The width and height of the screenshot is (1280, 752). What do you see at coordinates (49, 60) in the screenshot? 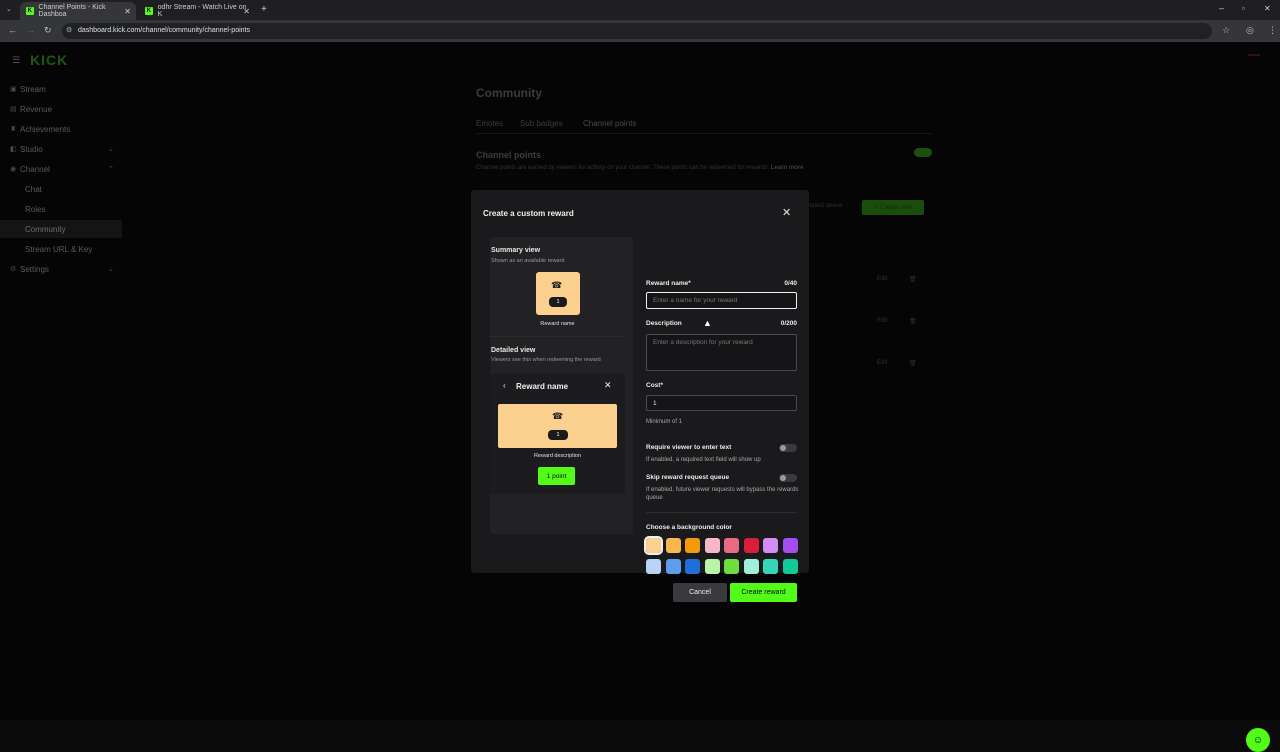
I see `kick-logo: KICK` at bounding box center [49, 60].